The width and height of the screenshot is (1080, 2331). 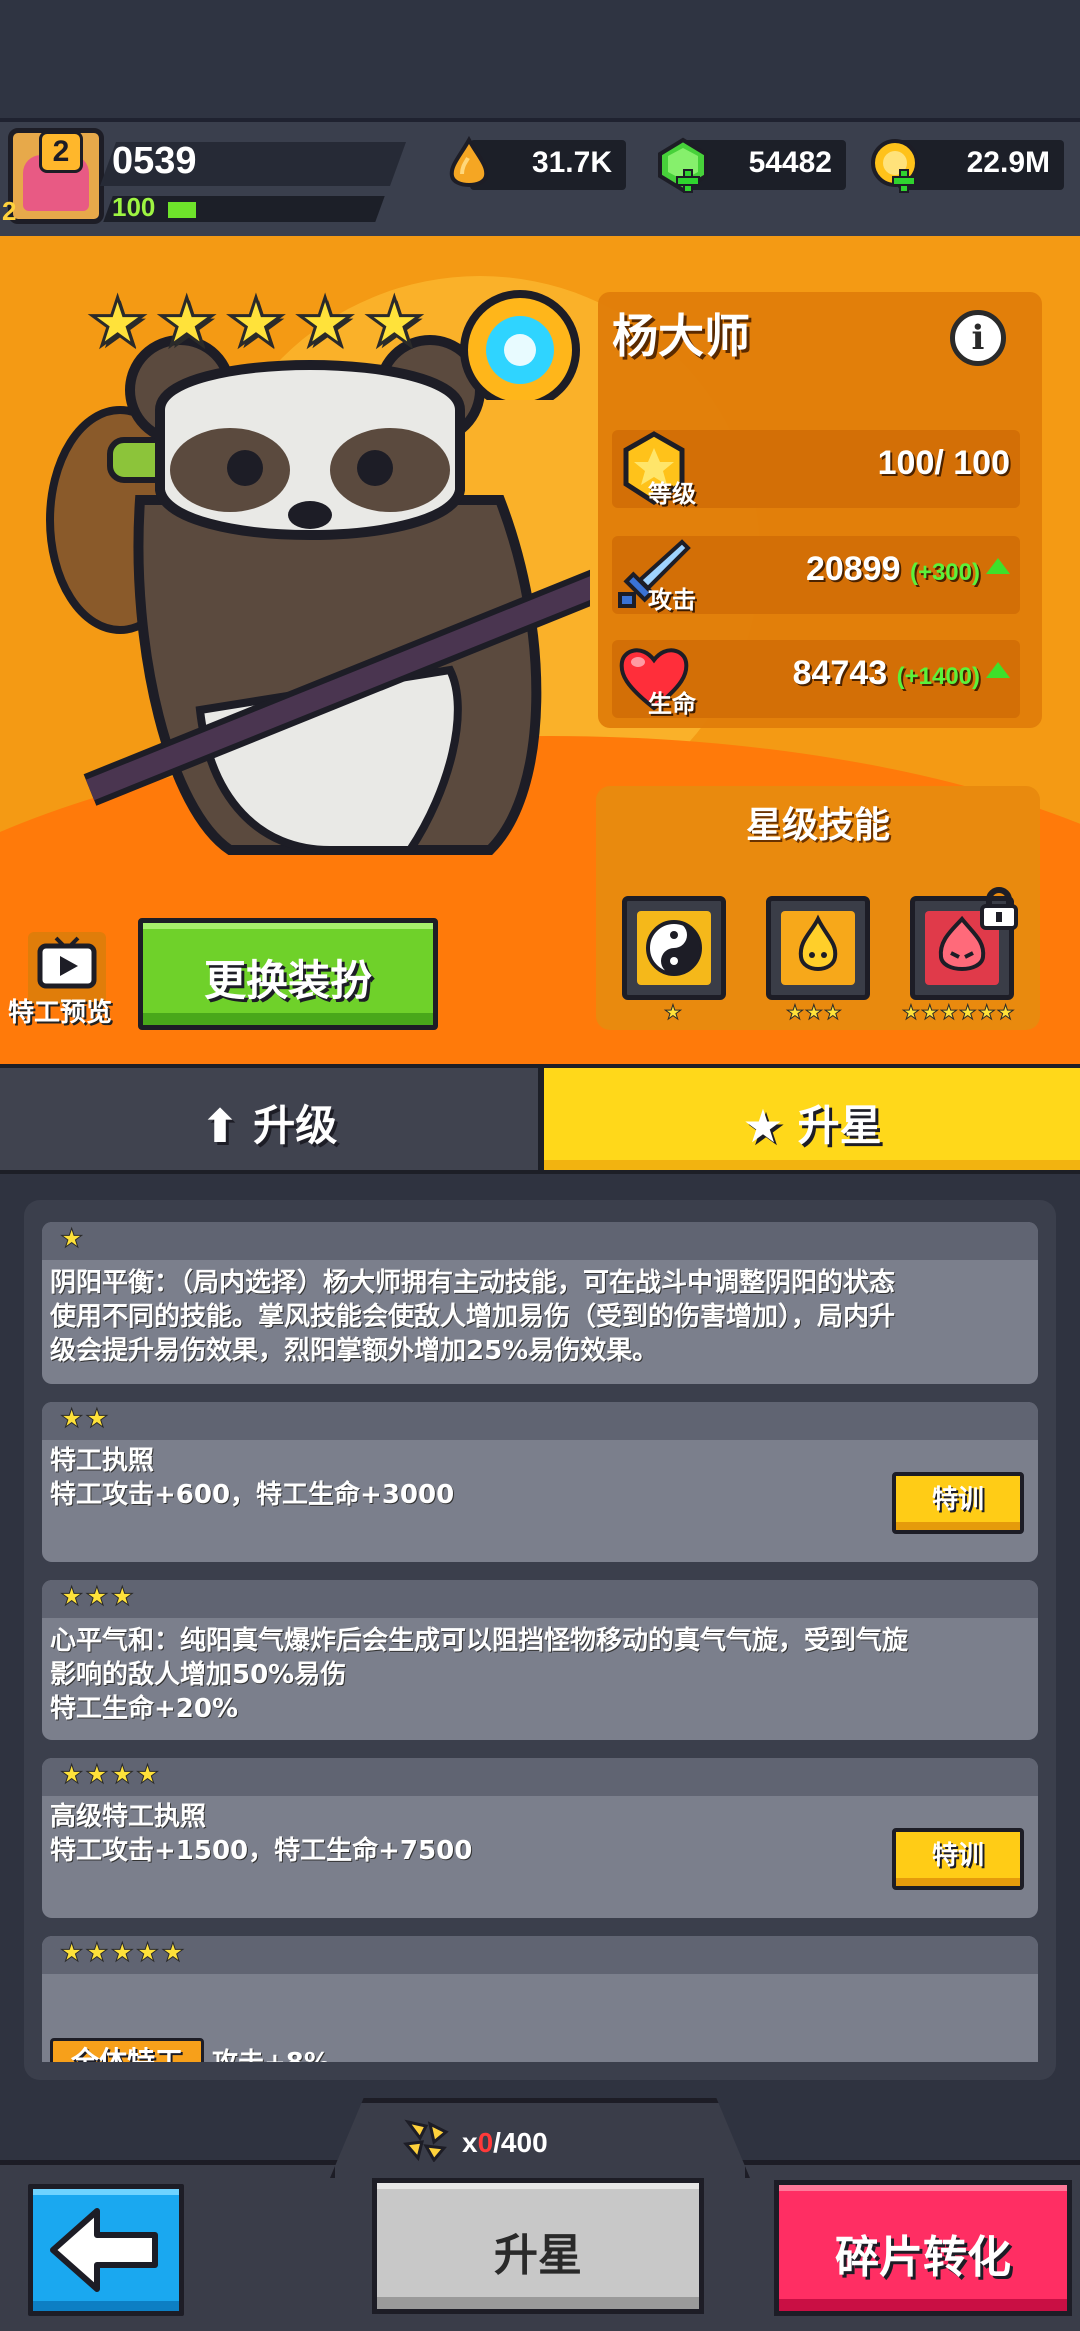 What do you see at coordinates (469, 161) in the screenshot?
I see `energy-drop-icon` at bounding box center [469, 161].